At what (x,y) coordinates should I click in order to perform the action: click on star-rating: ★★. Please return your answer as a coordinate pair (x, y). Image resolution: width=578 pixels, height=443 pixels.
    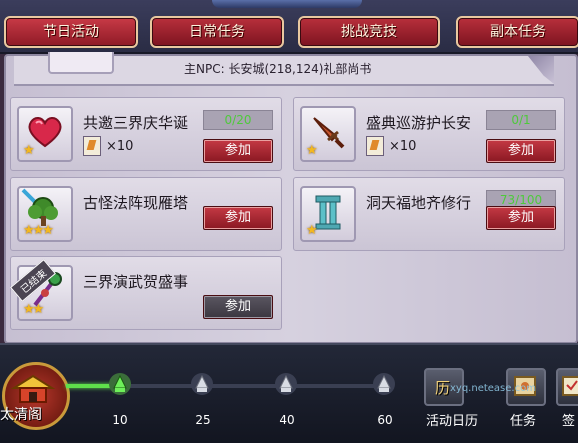
    Looking at the image, I should click on (33, 309).